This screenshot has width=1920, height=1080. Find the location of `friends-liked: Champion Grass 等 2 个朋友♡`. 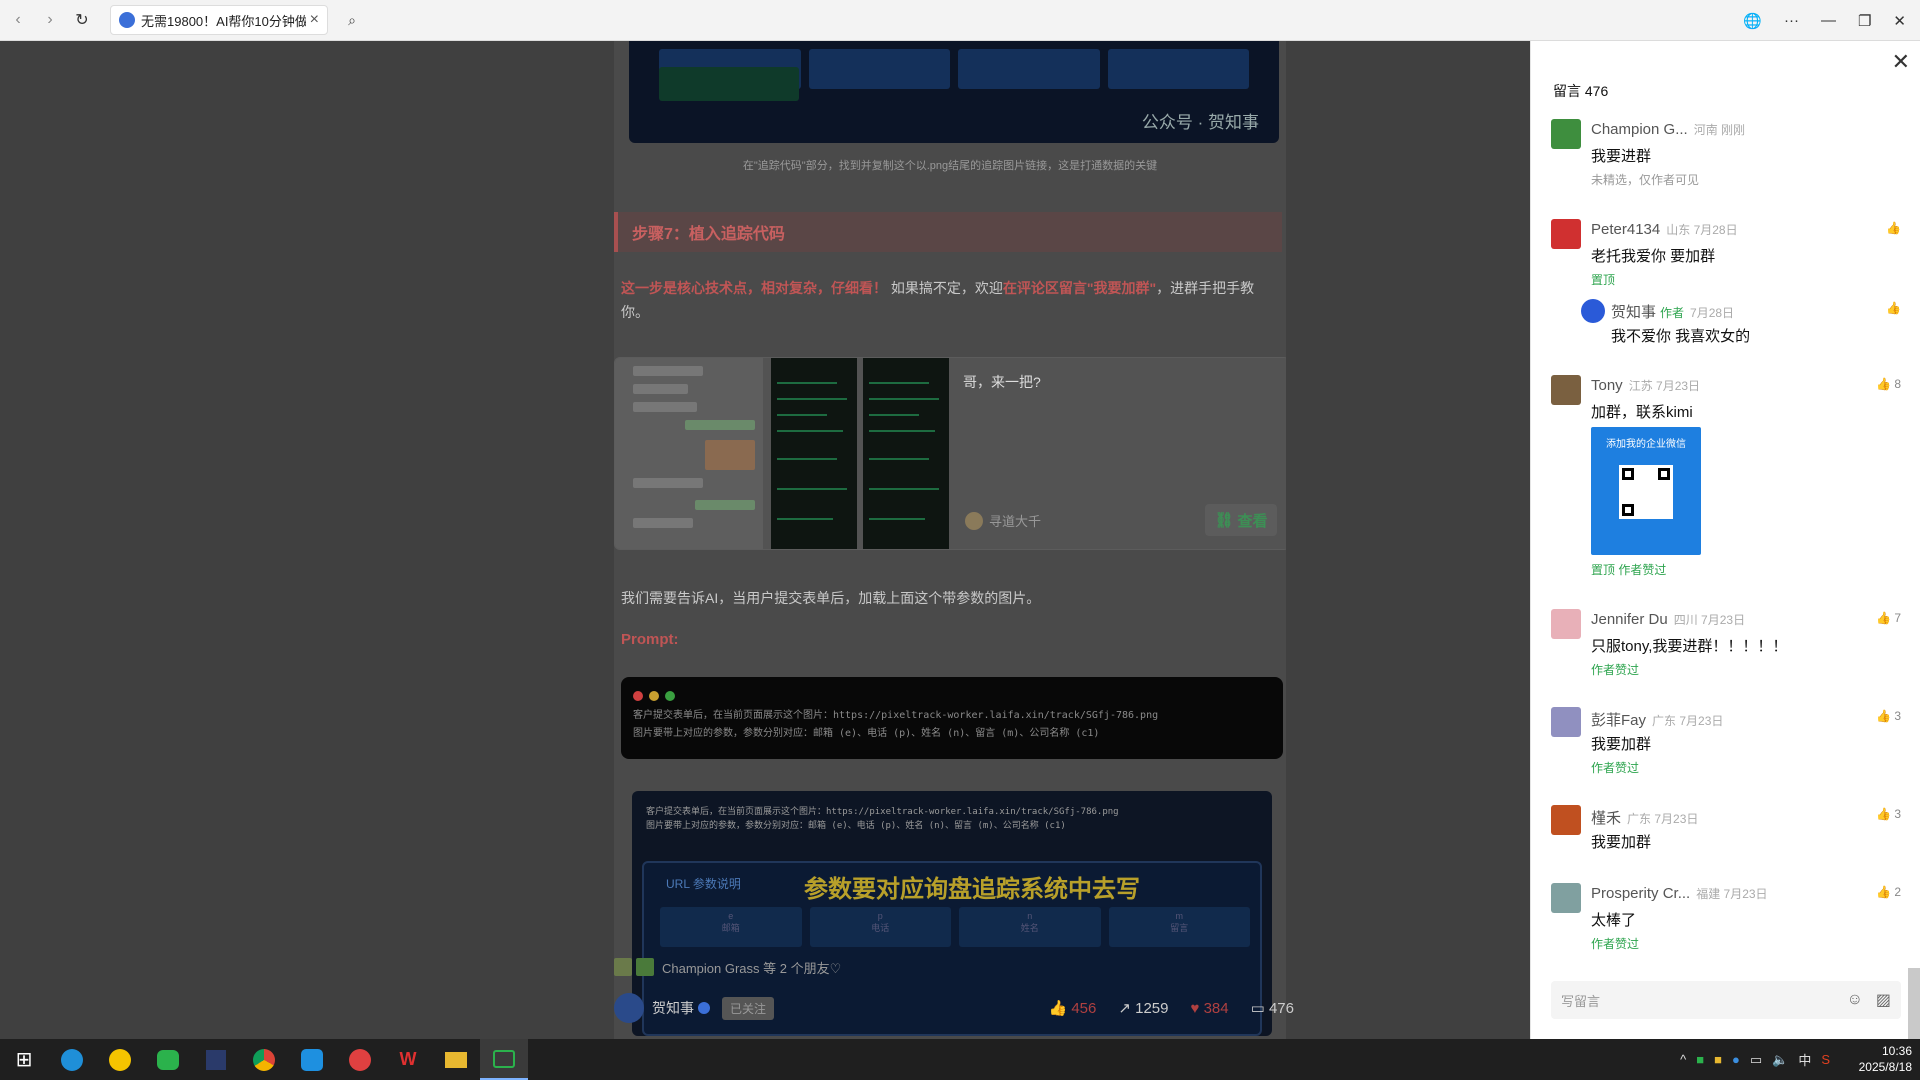

friends-liked: Champion Grass 等 2 个朋友♡ is located at coordinates (727, 967).